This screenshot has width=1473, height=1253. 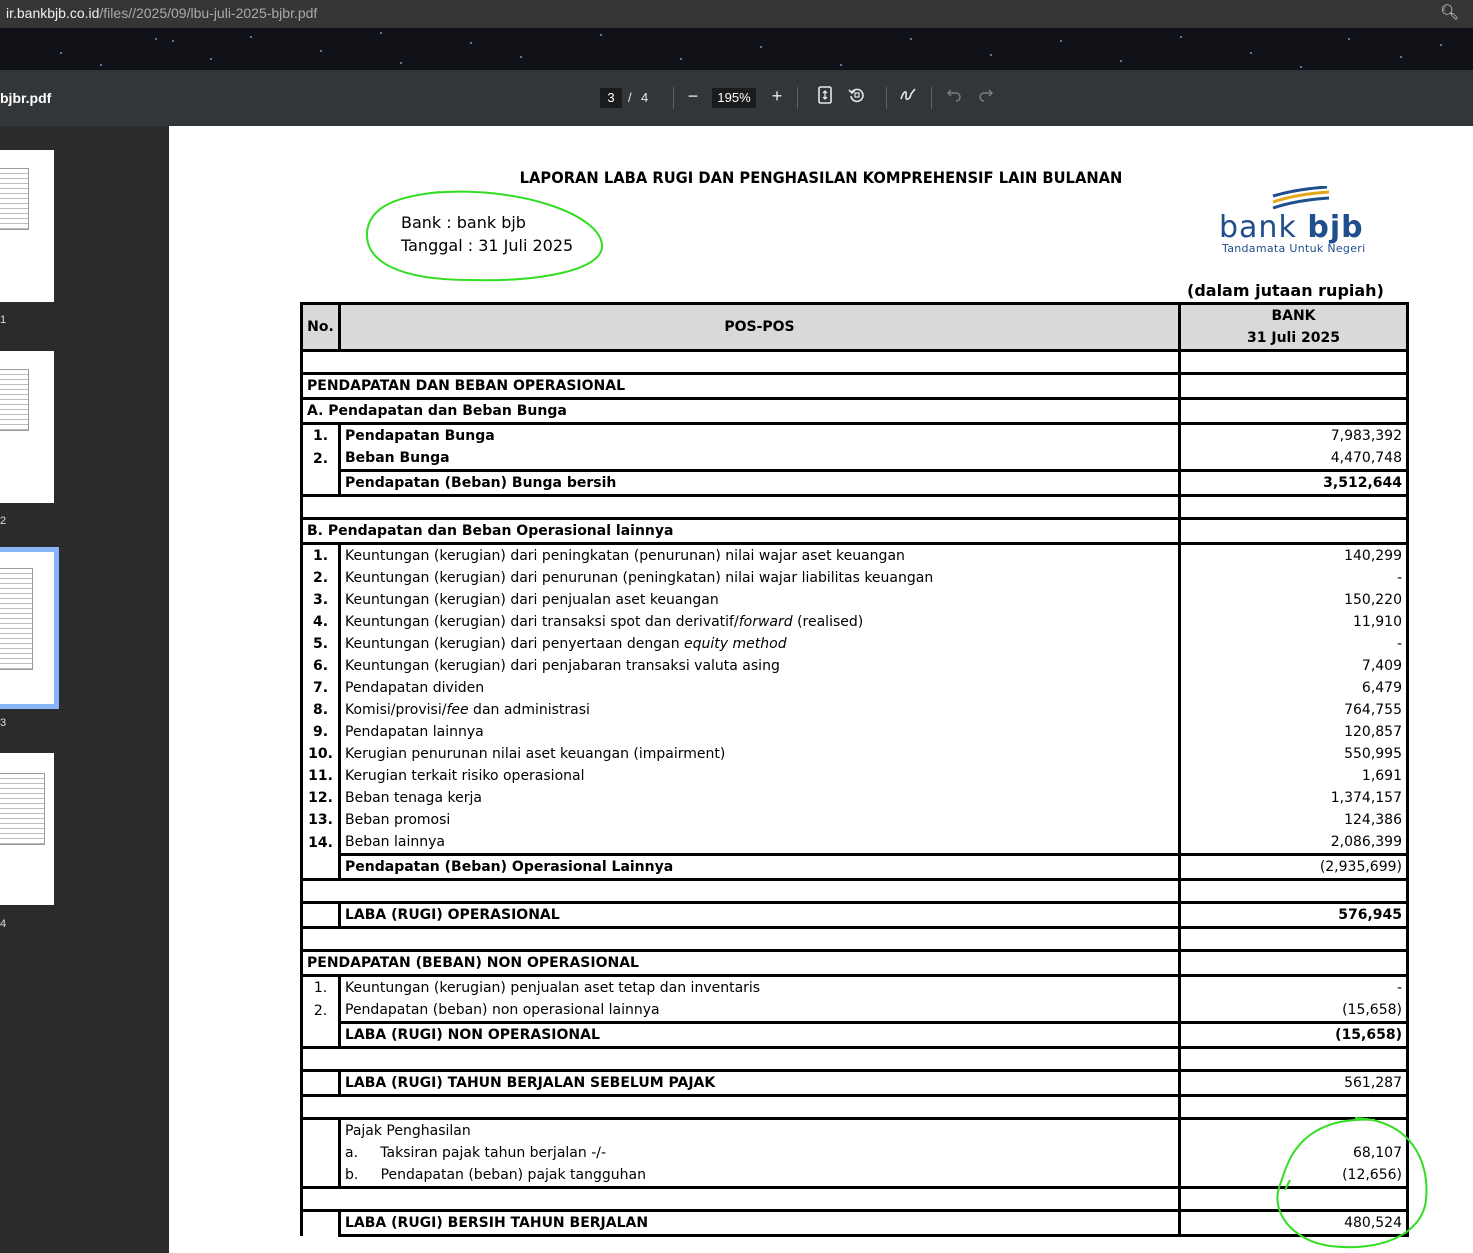 I want to click on header-bank: BANK 31 Juli 2025, so click(x=1294, y=327).